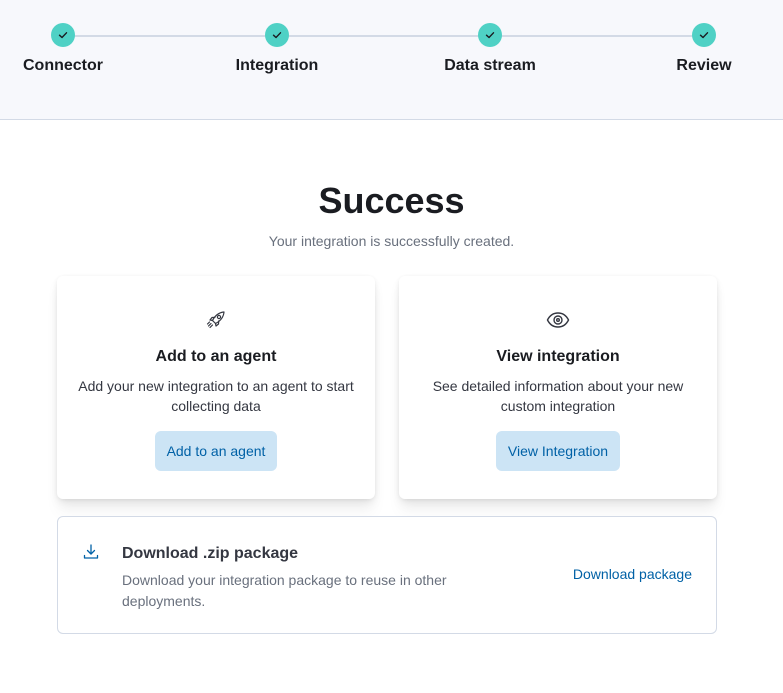  I want to click on step-data-stream: Data stream, so click(490, 49).